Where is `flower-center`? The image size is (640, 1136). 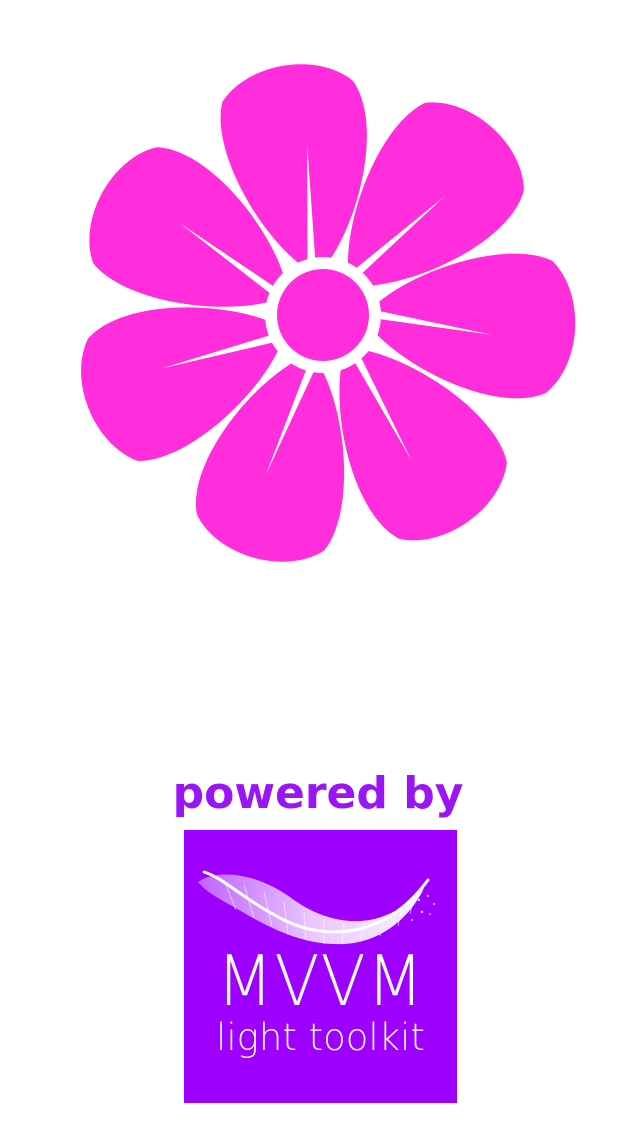 flower-center is located at coordinates (323, 315).